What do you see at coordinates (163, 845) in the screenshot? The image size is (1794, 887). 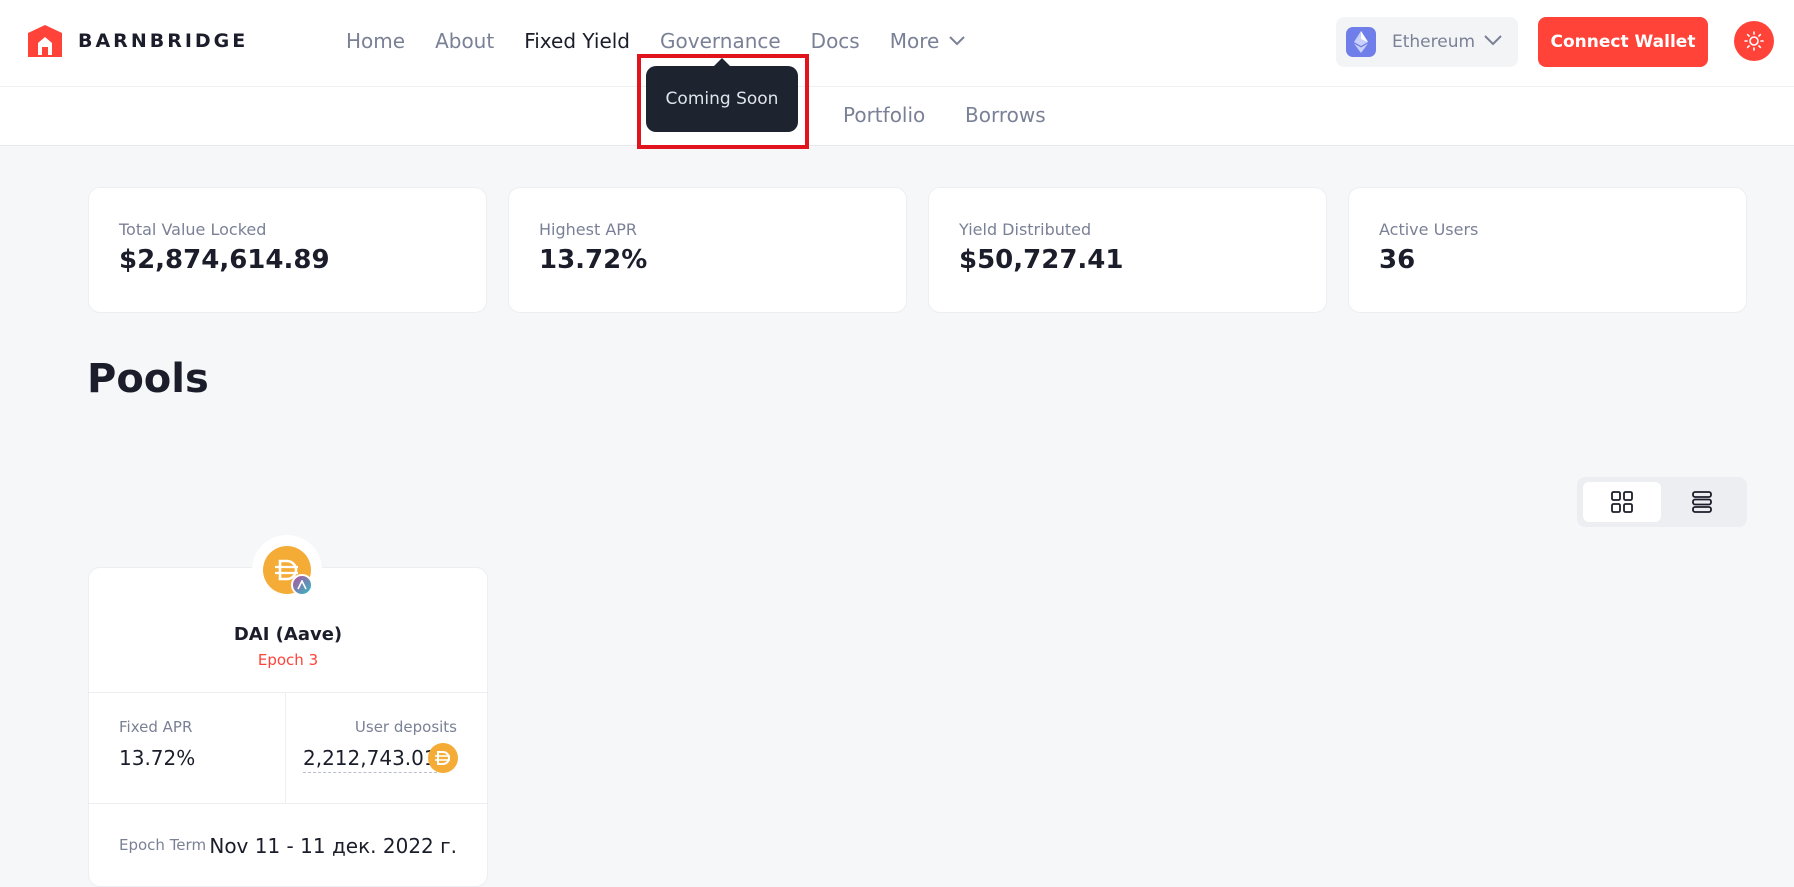 I see `epoch-term-label: Epoch Term` at bounding box center [163, 845].